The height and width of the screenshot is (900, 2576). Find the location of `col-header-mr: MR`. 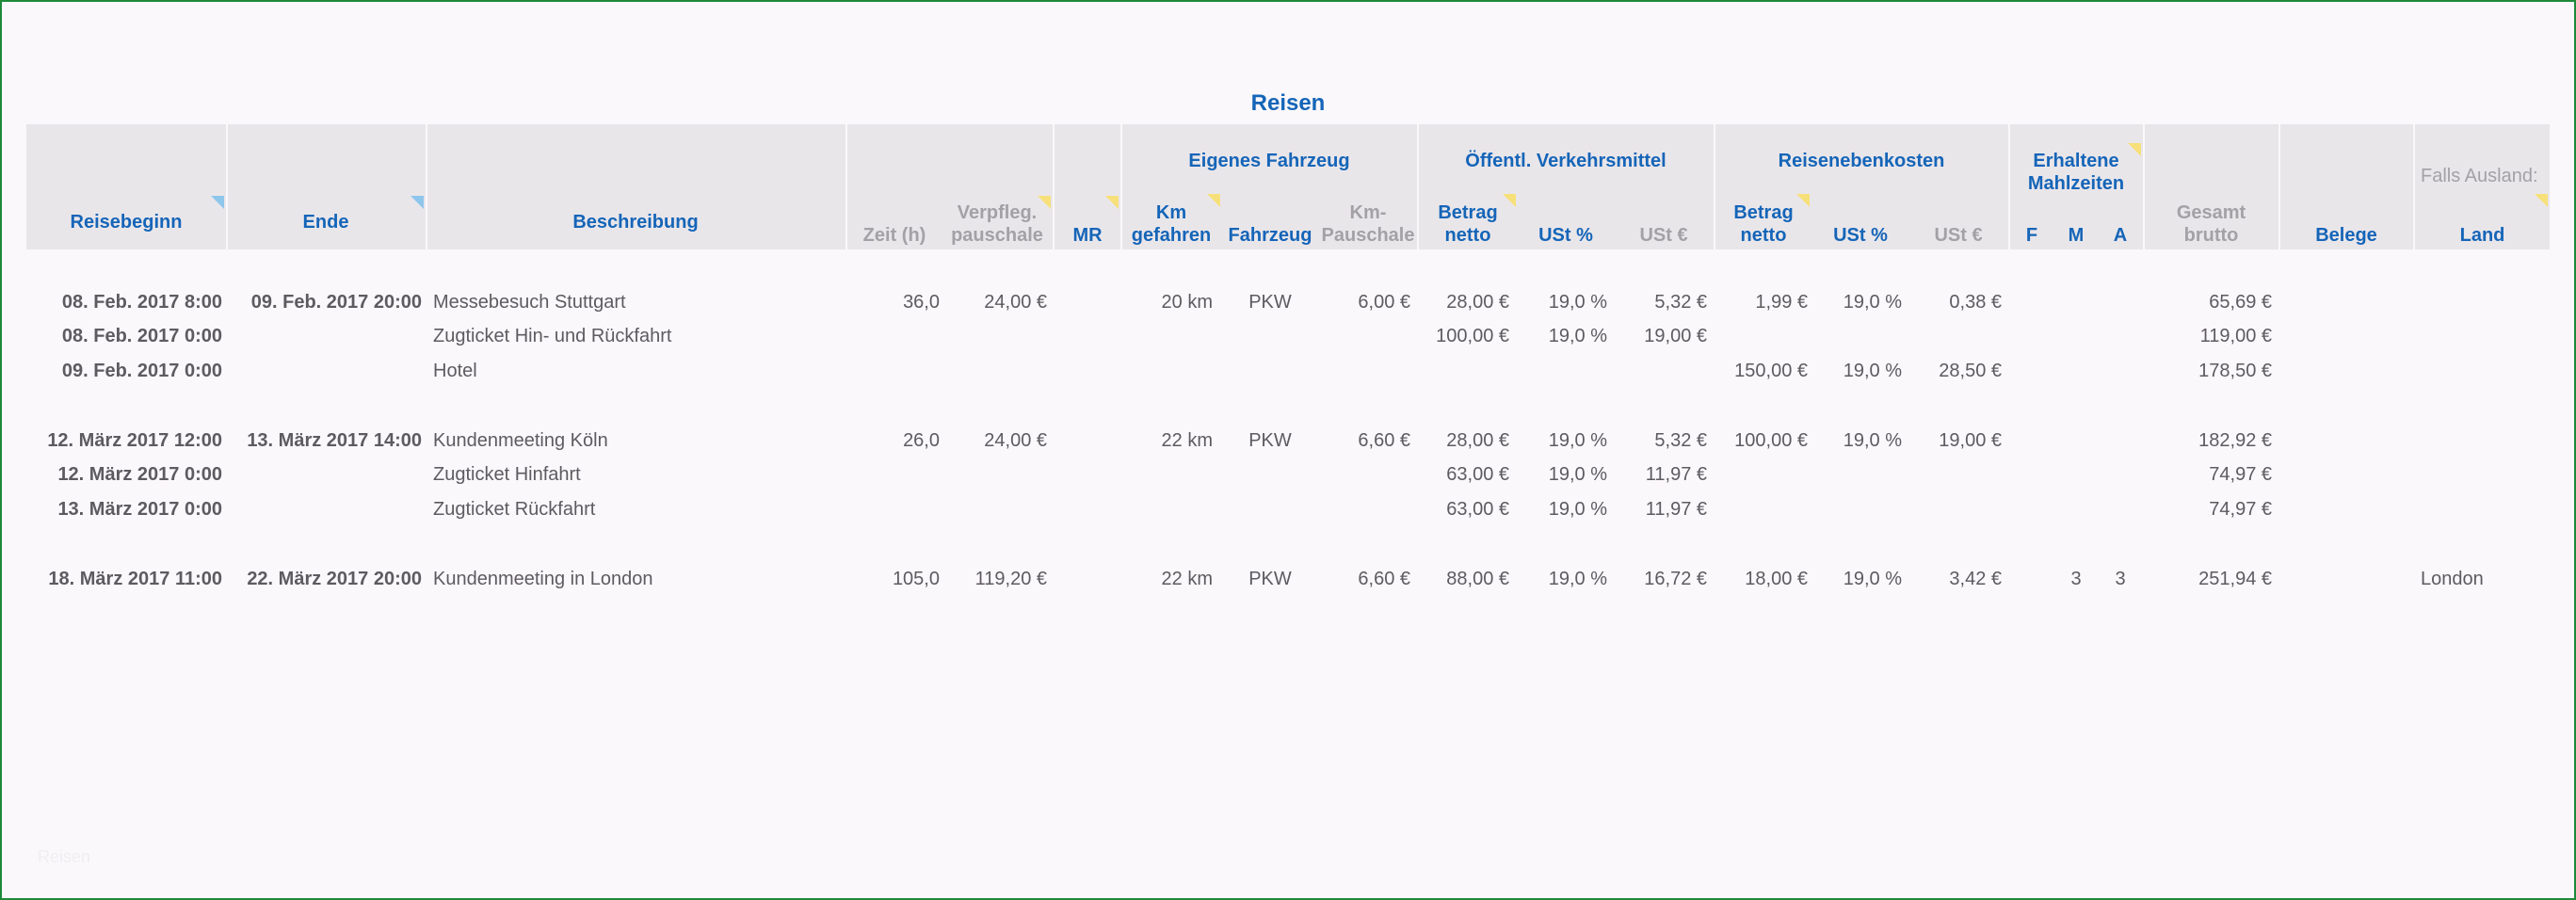

col-header-mr: MR is located at coordinates (1087, 235).